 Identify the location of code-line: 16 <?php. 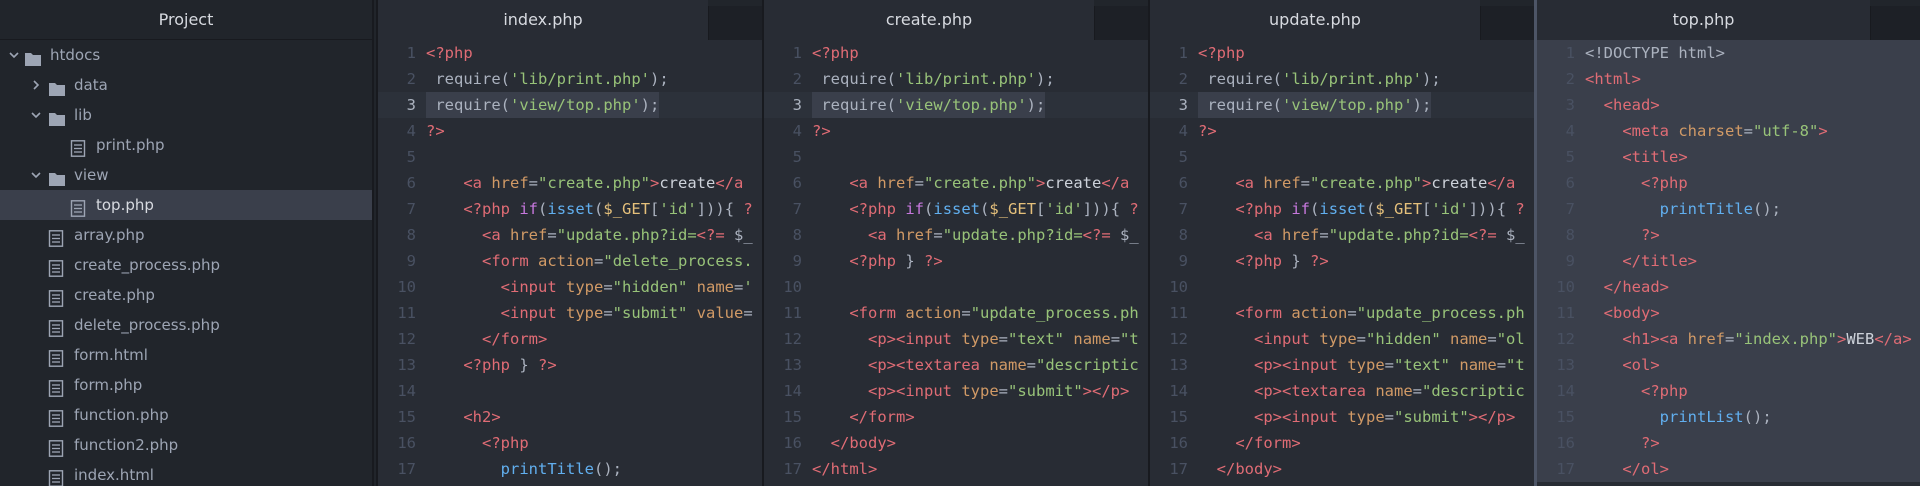
(570, 443).